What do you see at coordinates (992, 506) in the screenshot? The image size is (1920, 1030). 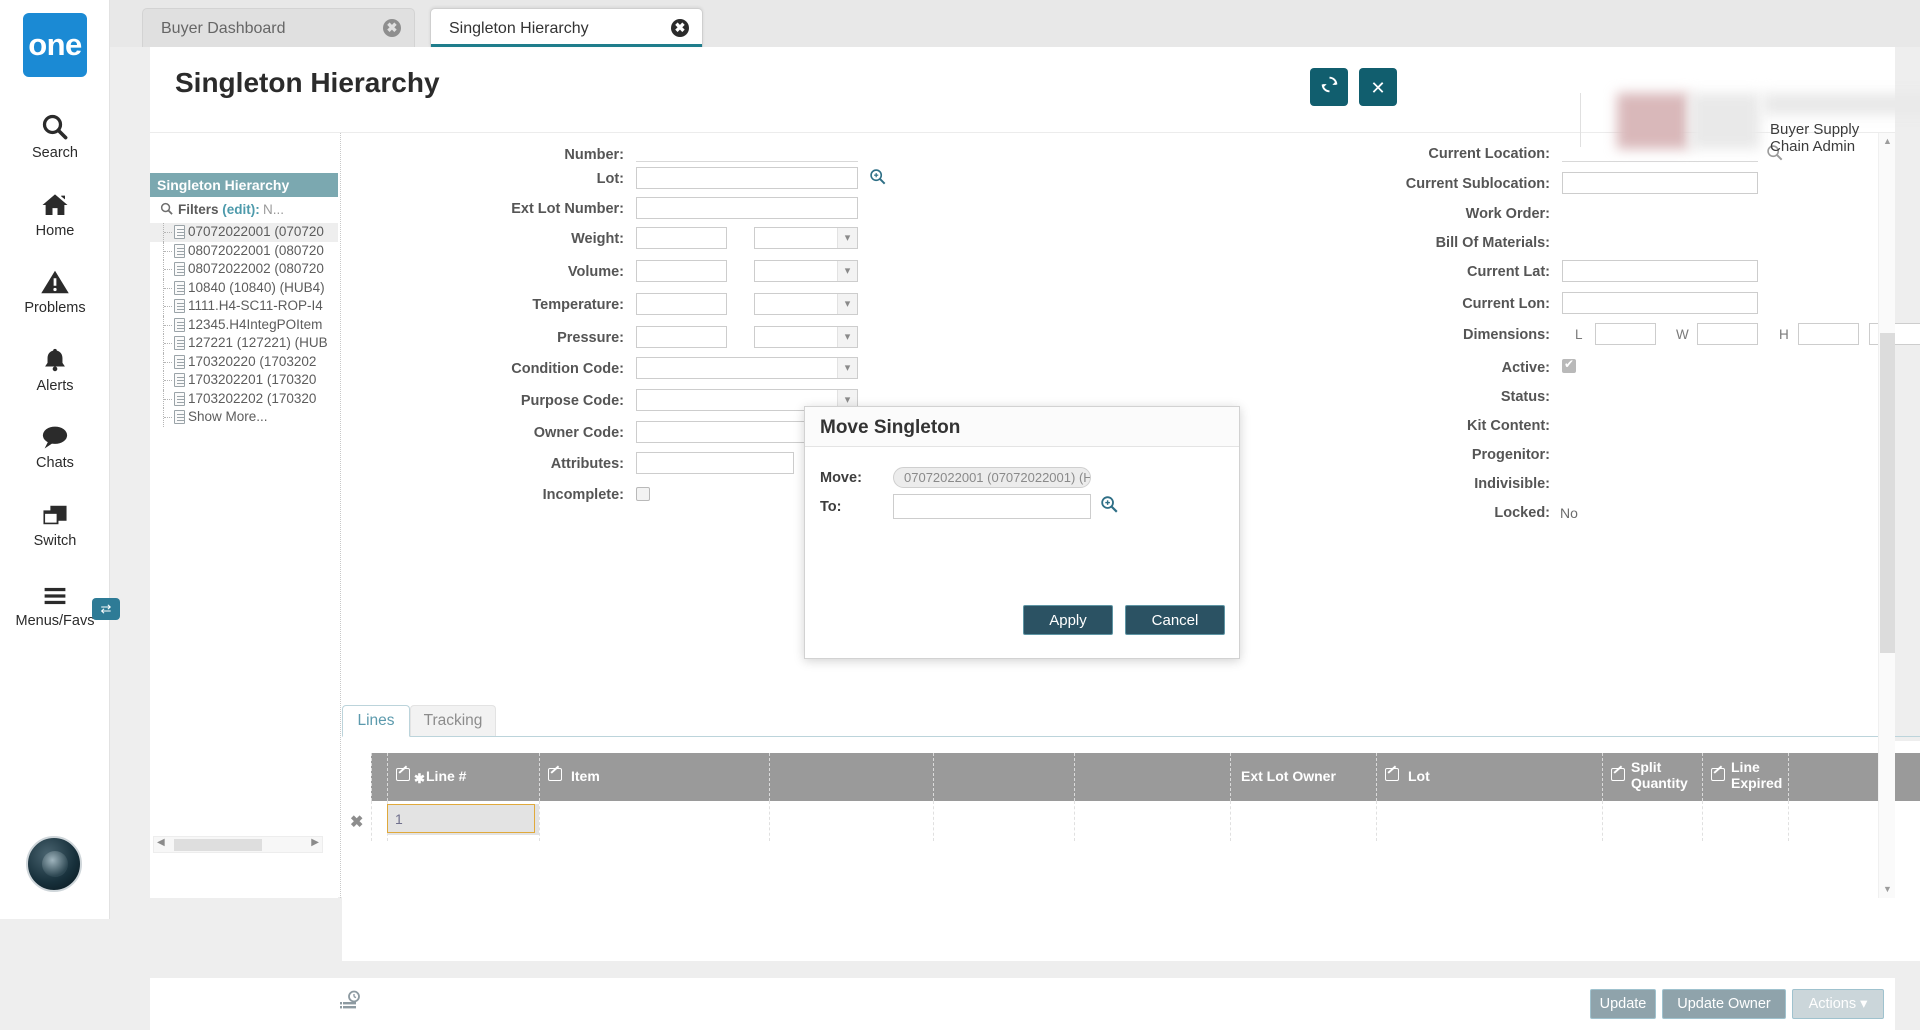 I see `dialog-to-input` at bounding box center [992, 506].